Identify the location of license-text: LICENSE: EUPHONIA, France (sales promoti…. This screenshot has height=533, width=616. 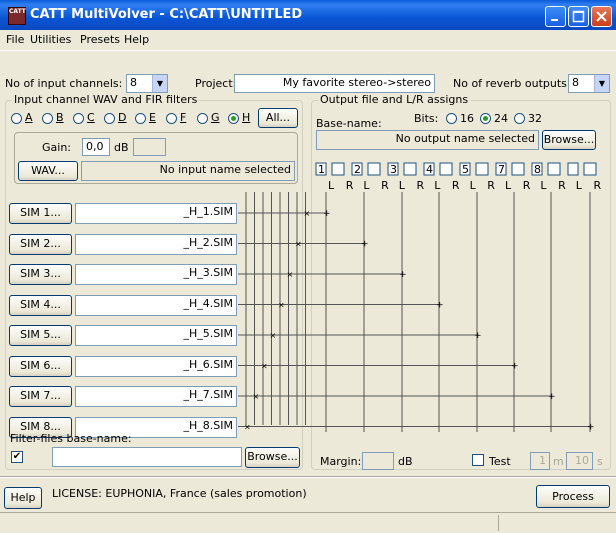
(179, 493).